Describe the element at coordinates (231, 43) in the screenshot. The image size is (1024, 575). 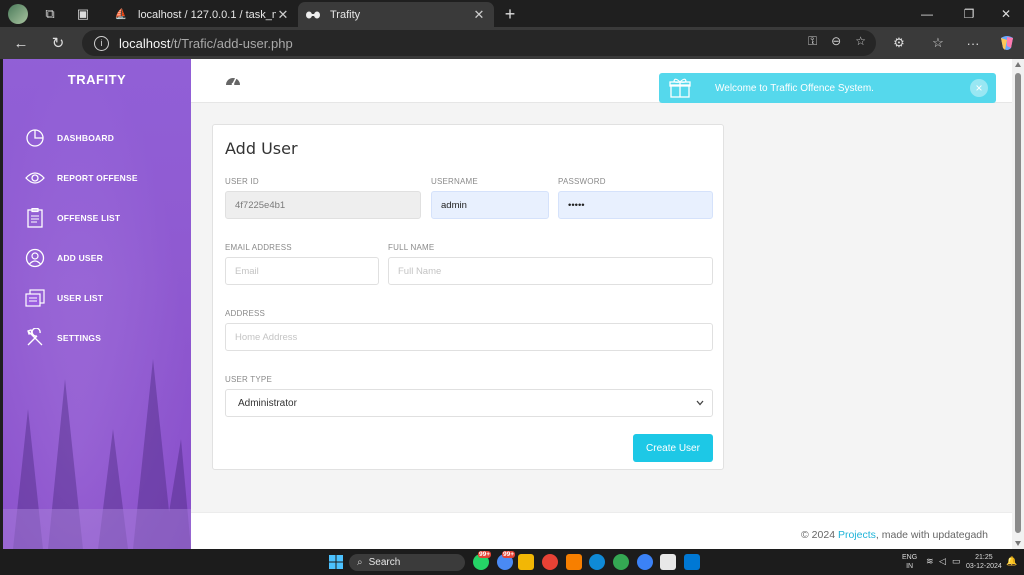
I see `url-path: /t/Trafic/add-user.php` at that location.